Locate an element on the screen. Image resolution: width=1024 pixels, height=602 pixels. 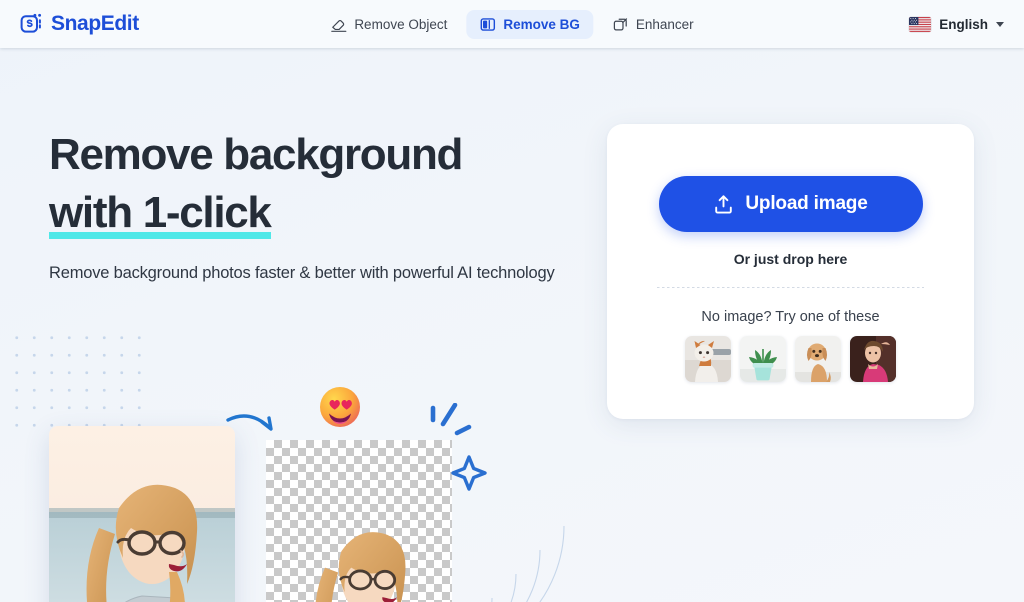
nav-item-remove-bg: Remove BG is located at coordinates (529, 24).